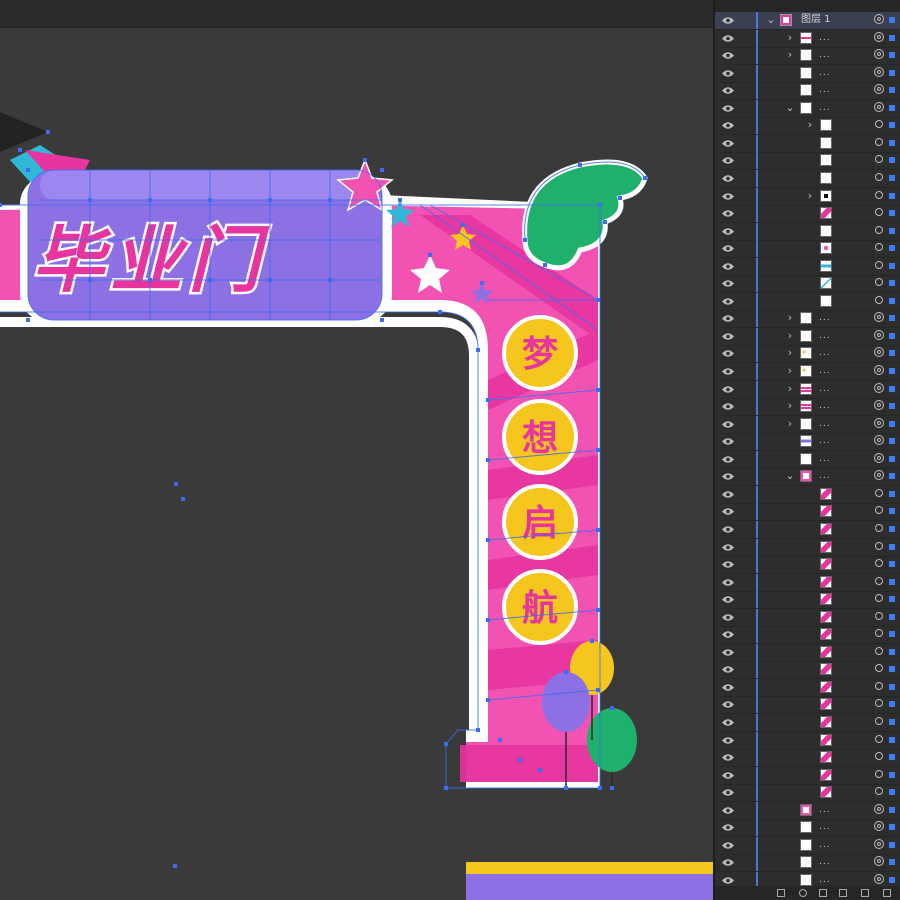 This screenshot has width=900, height=900. I want to click on layer-row: ⌄ 图层 1, so click(807, 21).